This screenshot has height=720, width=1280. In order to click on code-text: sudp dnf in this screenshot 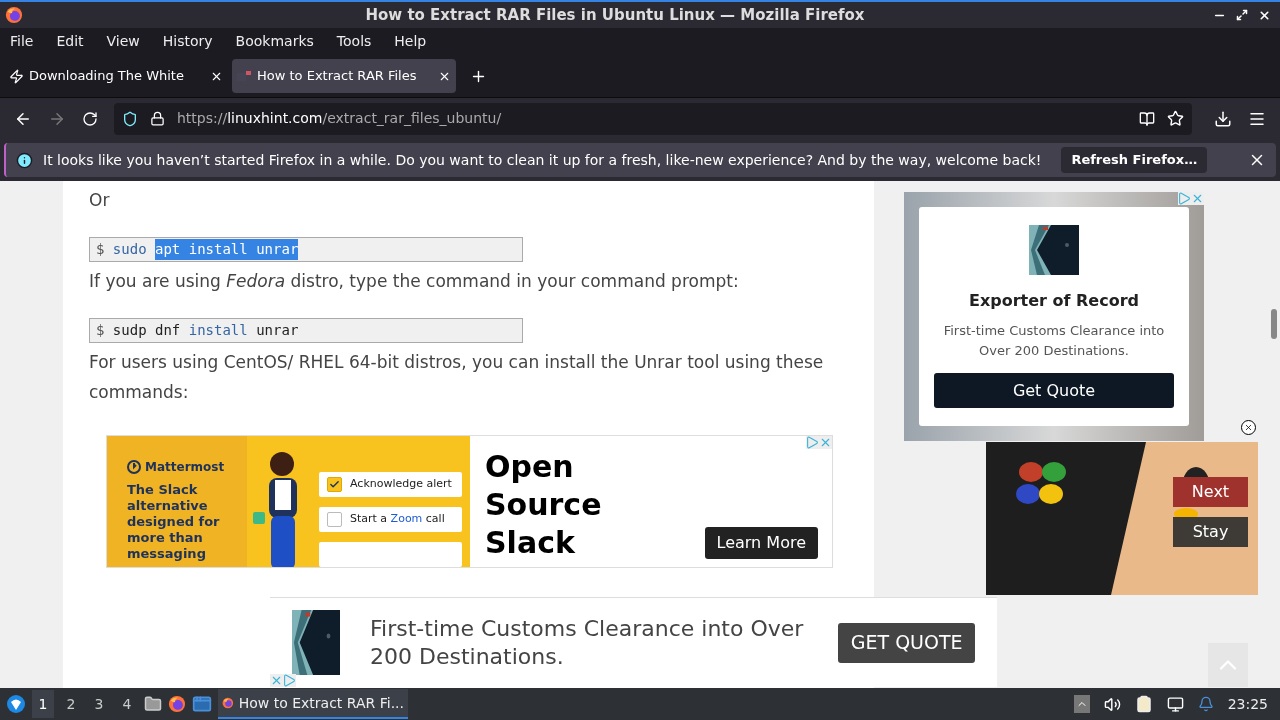, I will do `click(147, 330)`.